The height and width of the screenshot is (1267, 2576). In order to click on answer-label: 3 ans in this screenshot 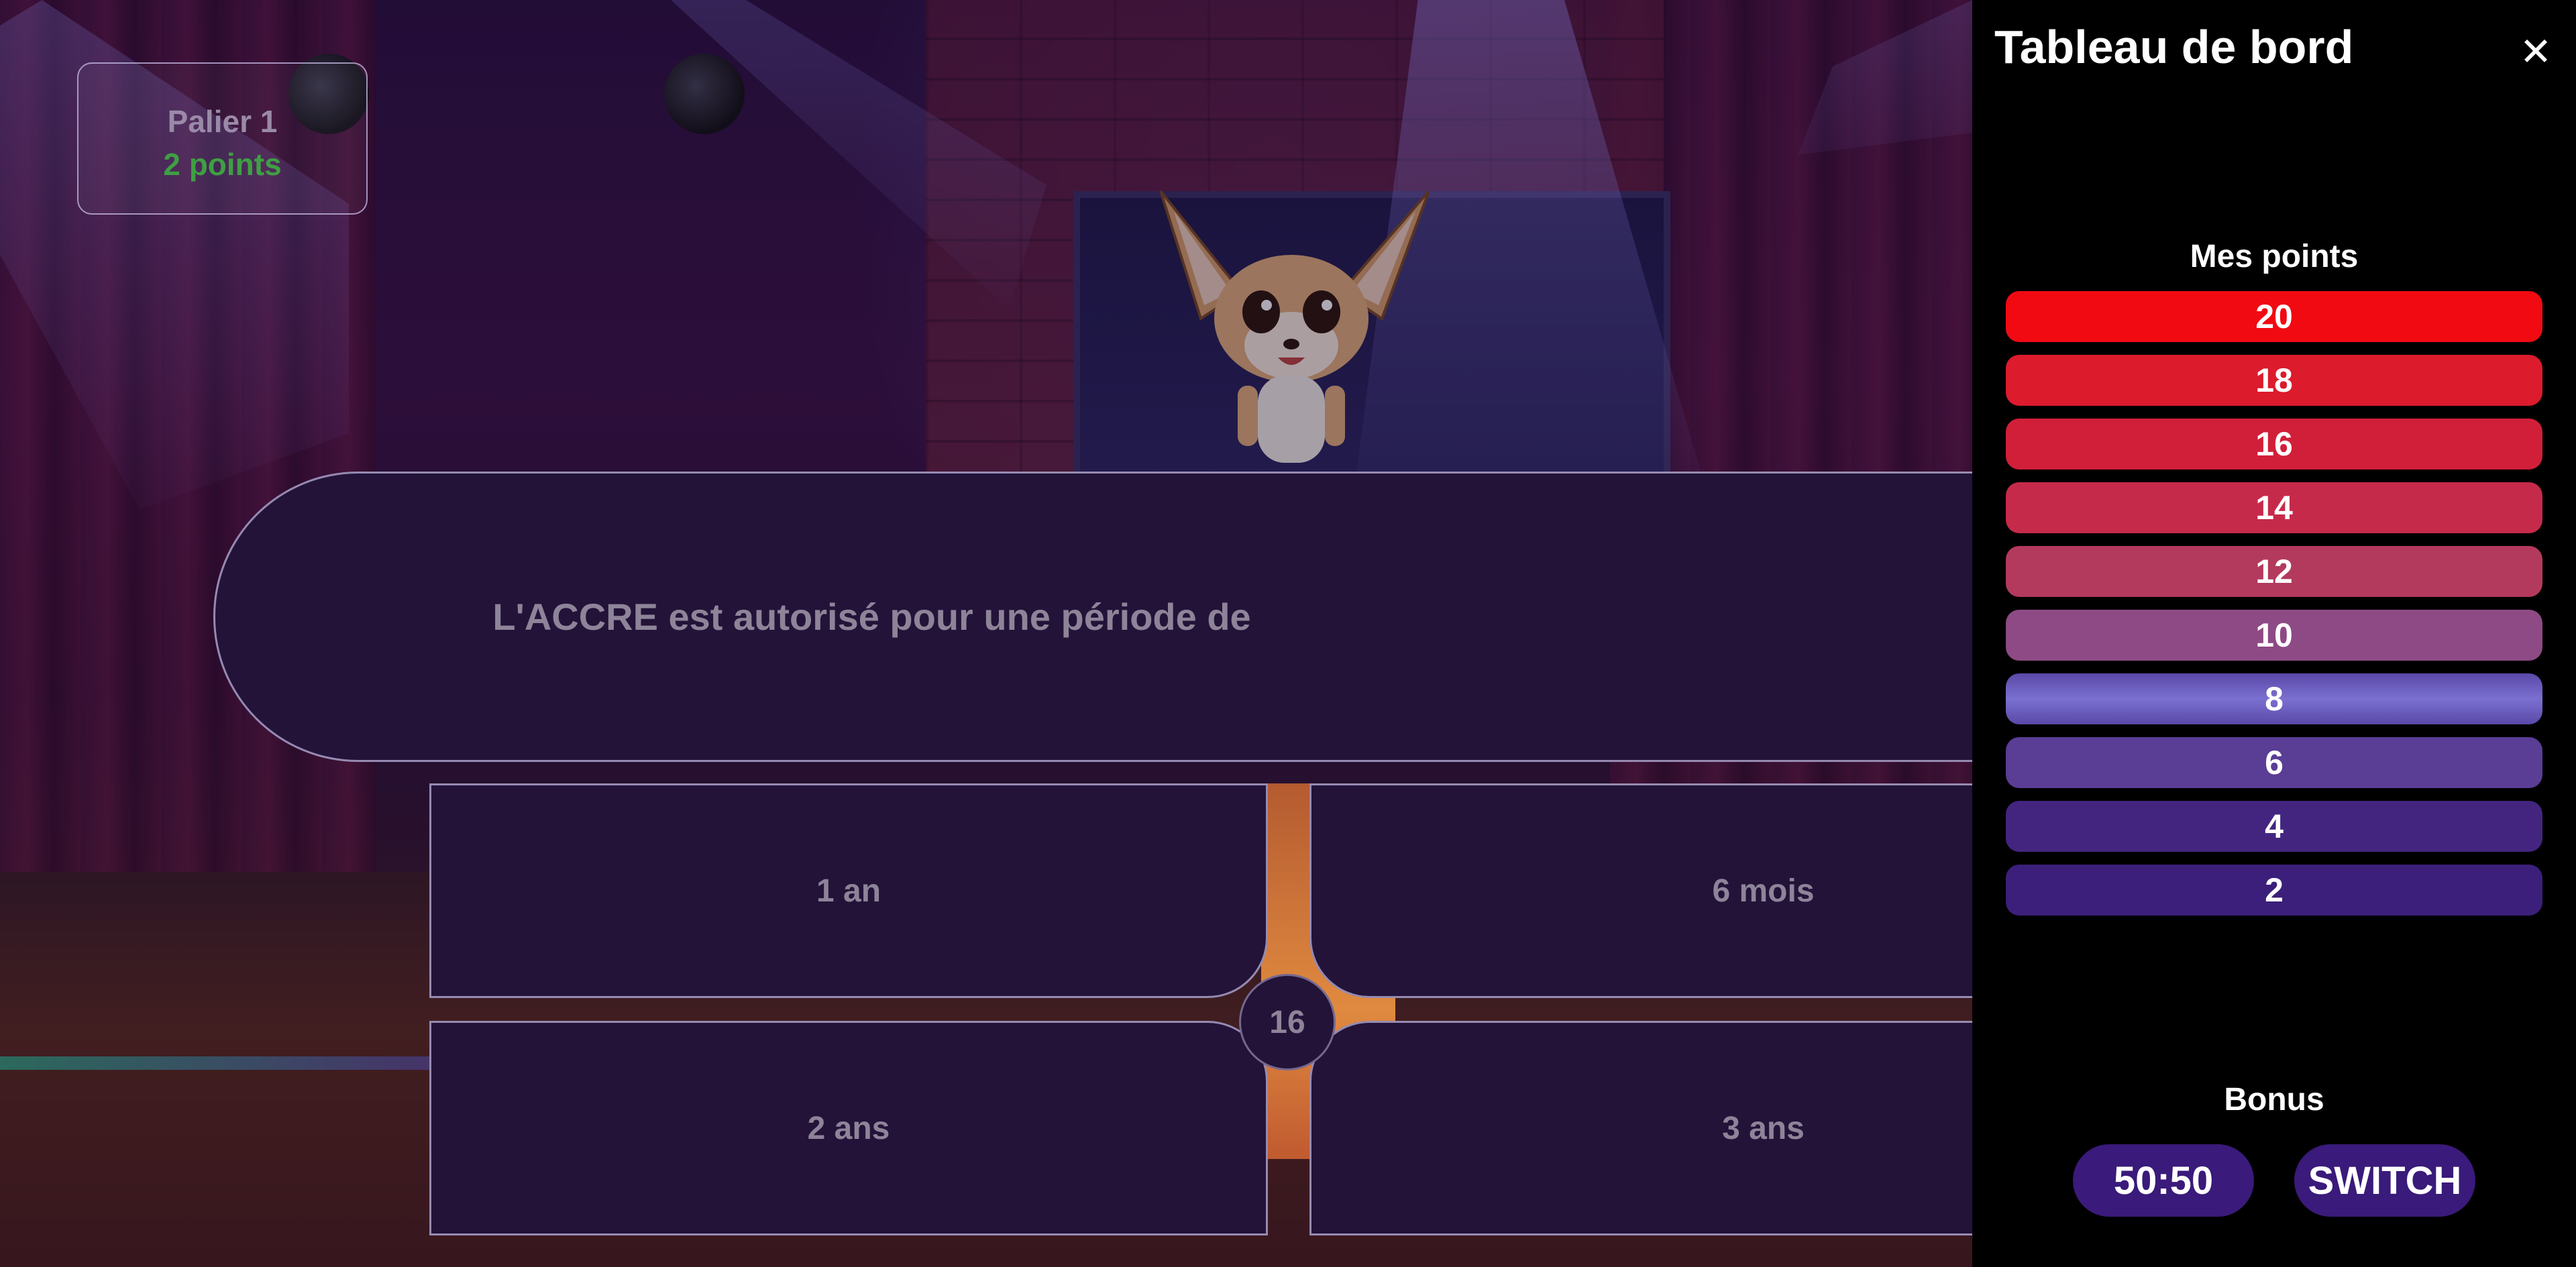, I will do `click(1763, 1128)`.